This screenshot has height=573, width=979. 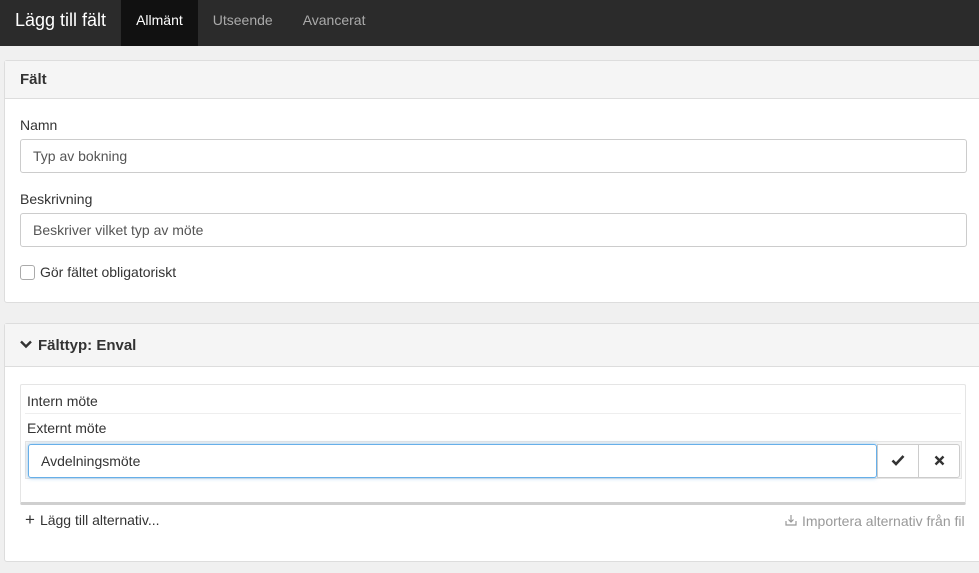 What do you see at coordinates (56, 199) in the screenshot?
I see `description-label: Beskrivning` at bounding box center [56, 199].